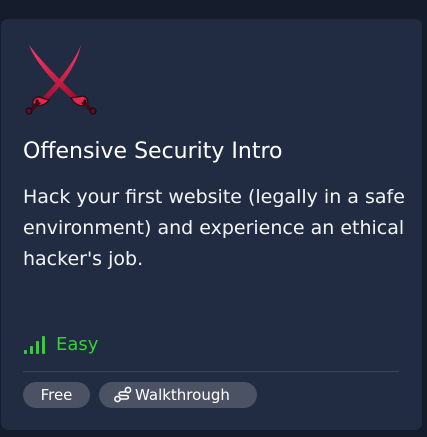  I want to click on free-tag: Free, so click(56, 395).